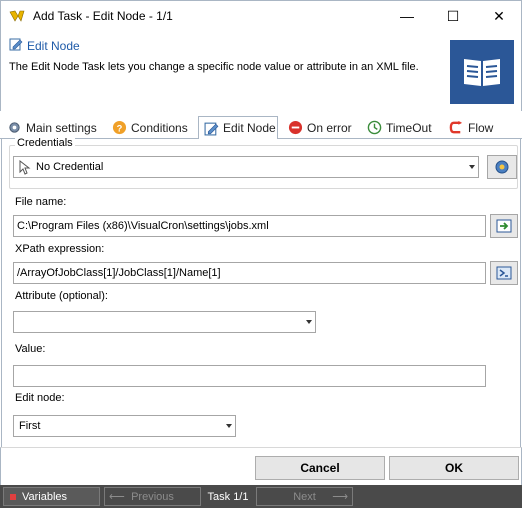  I want to click on arrow-right-icon: ⟶, so click(340, 497).